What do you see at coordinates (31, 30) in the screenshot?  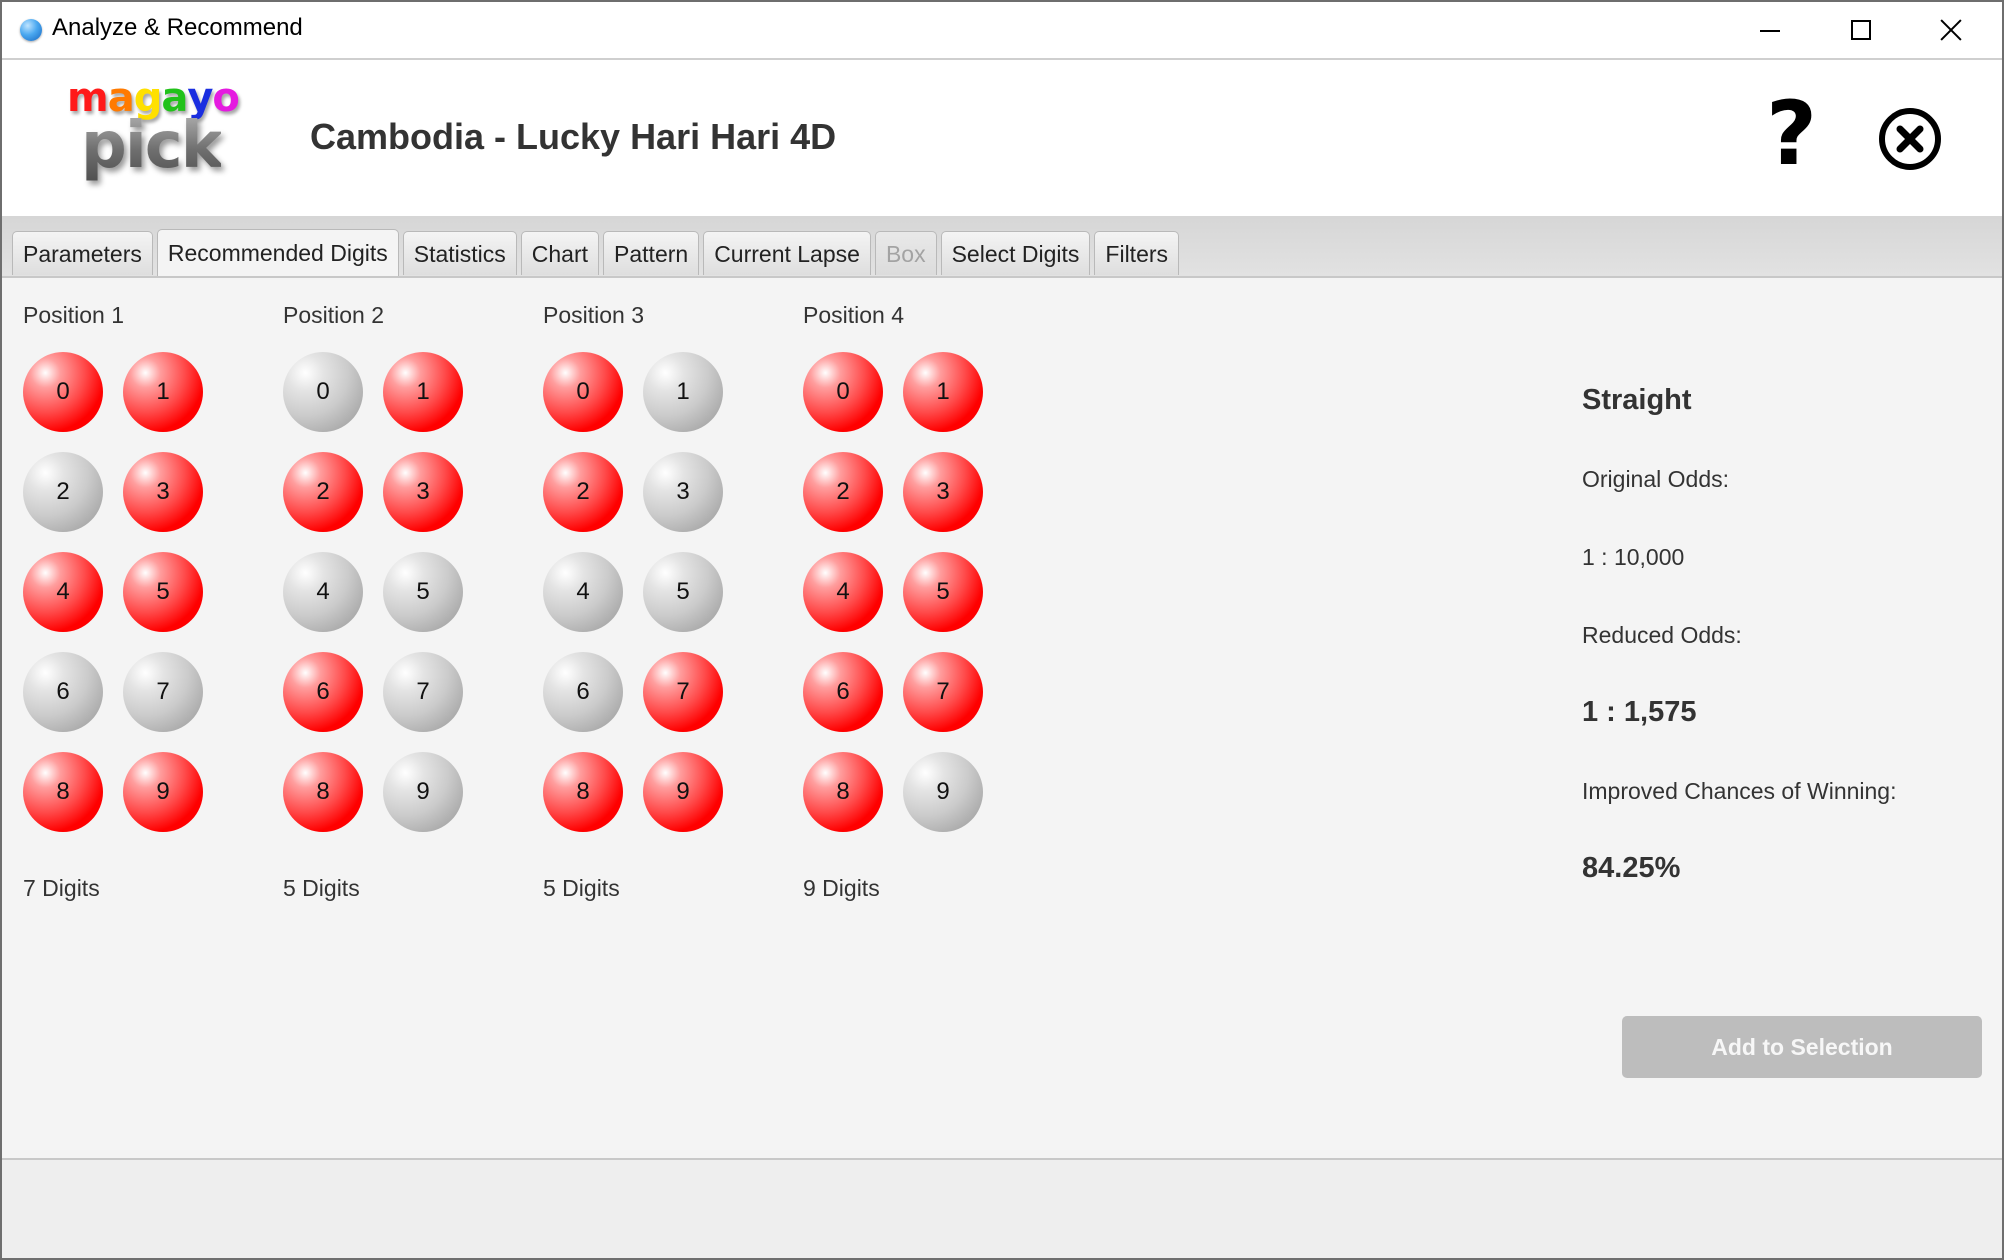 I see `app-sphere-icon` at bounding box center [31, 30].